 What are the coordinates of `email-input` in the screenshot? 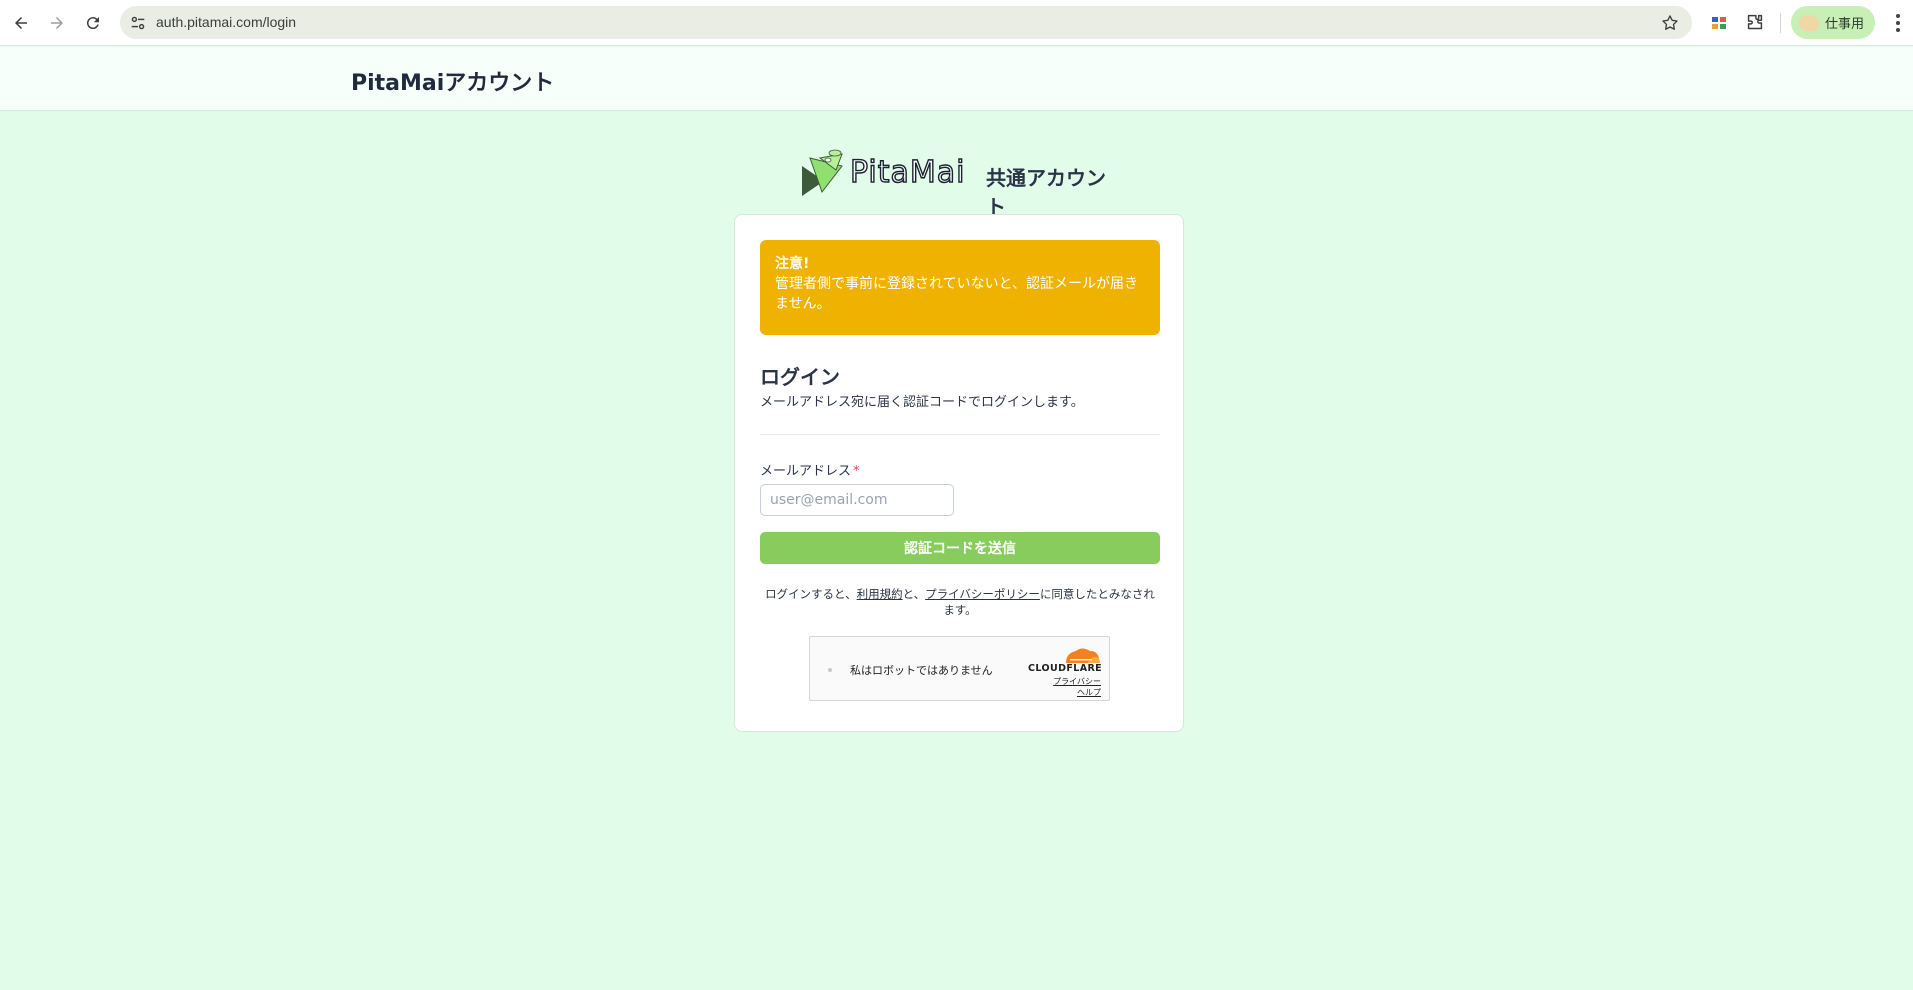 It's located at (857, 500).